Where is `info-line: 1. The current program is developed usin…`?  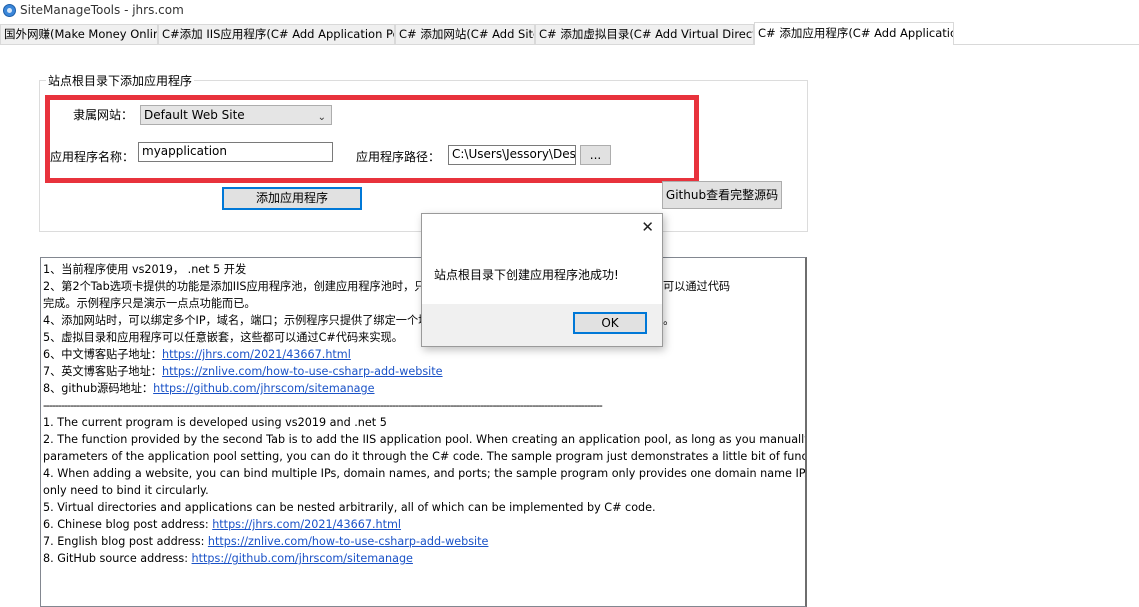 info-line: 1. The current program is developed usin… is located at coordinates (215, 422).